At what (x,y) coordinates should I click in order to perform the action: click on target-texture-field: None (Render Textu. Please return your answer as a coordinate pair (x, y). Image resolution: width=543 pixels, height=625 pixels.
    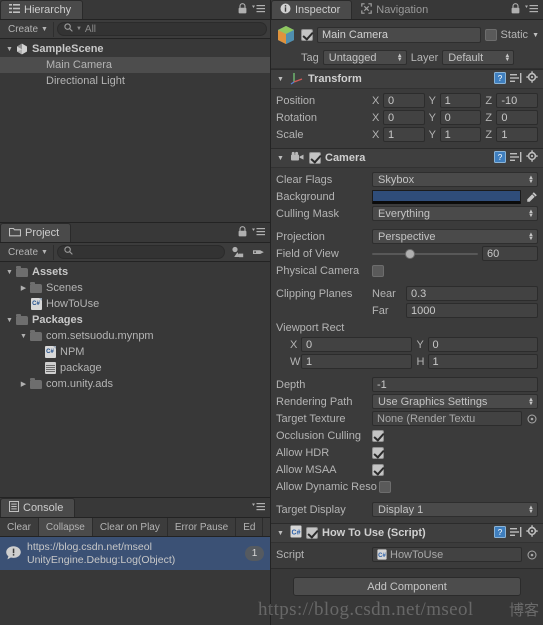
    Looking at the image, I should click on (447, 418).